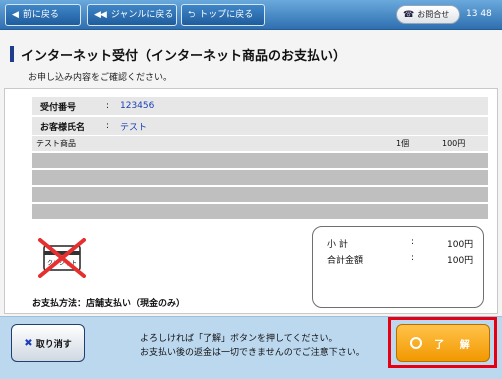  I want to click on receipt-colon: :, so click(108, 106).